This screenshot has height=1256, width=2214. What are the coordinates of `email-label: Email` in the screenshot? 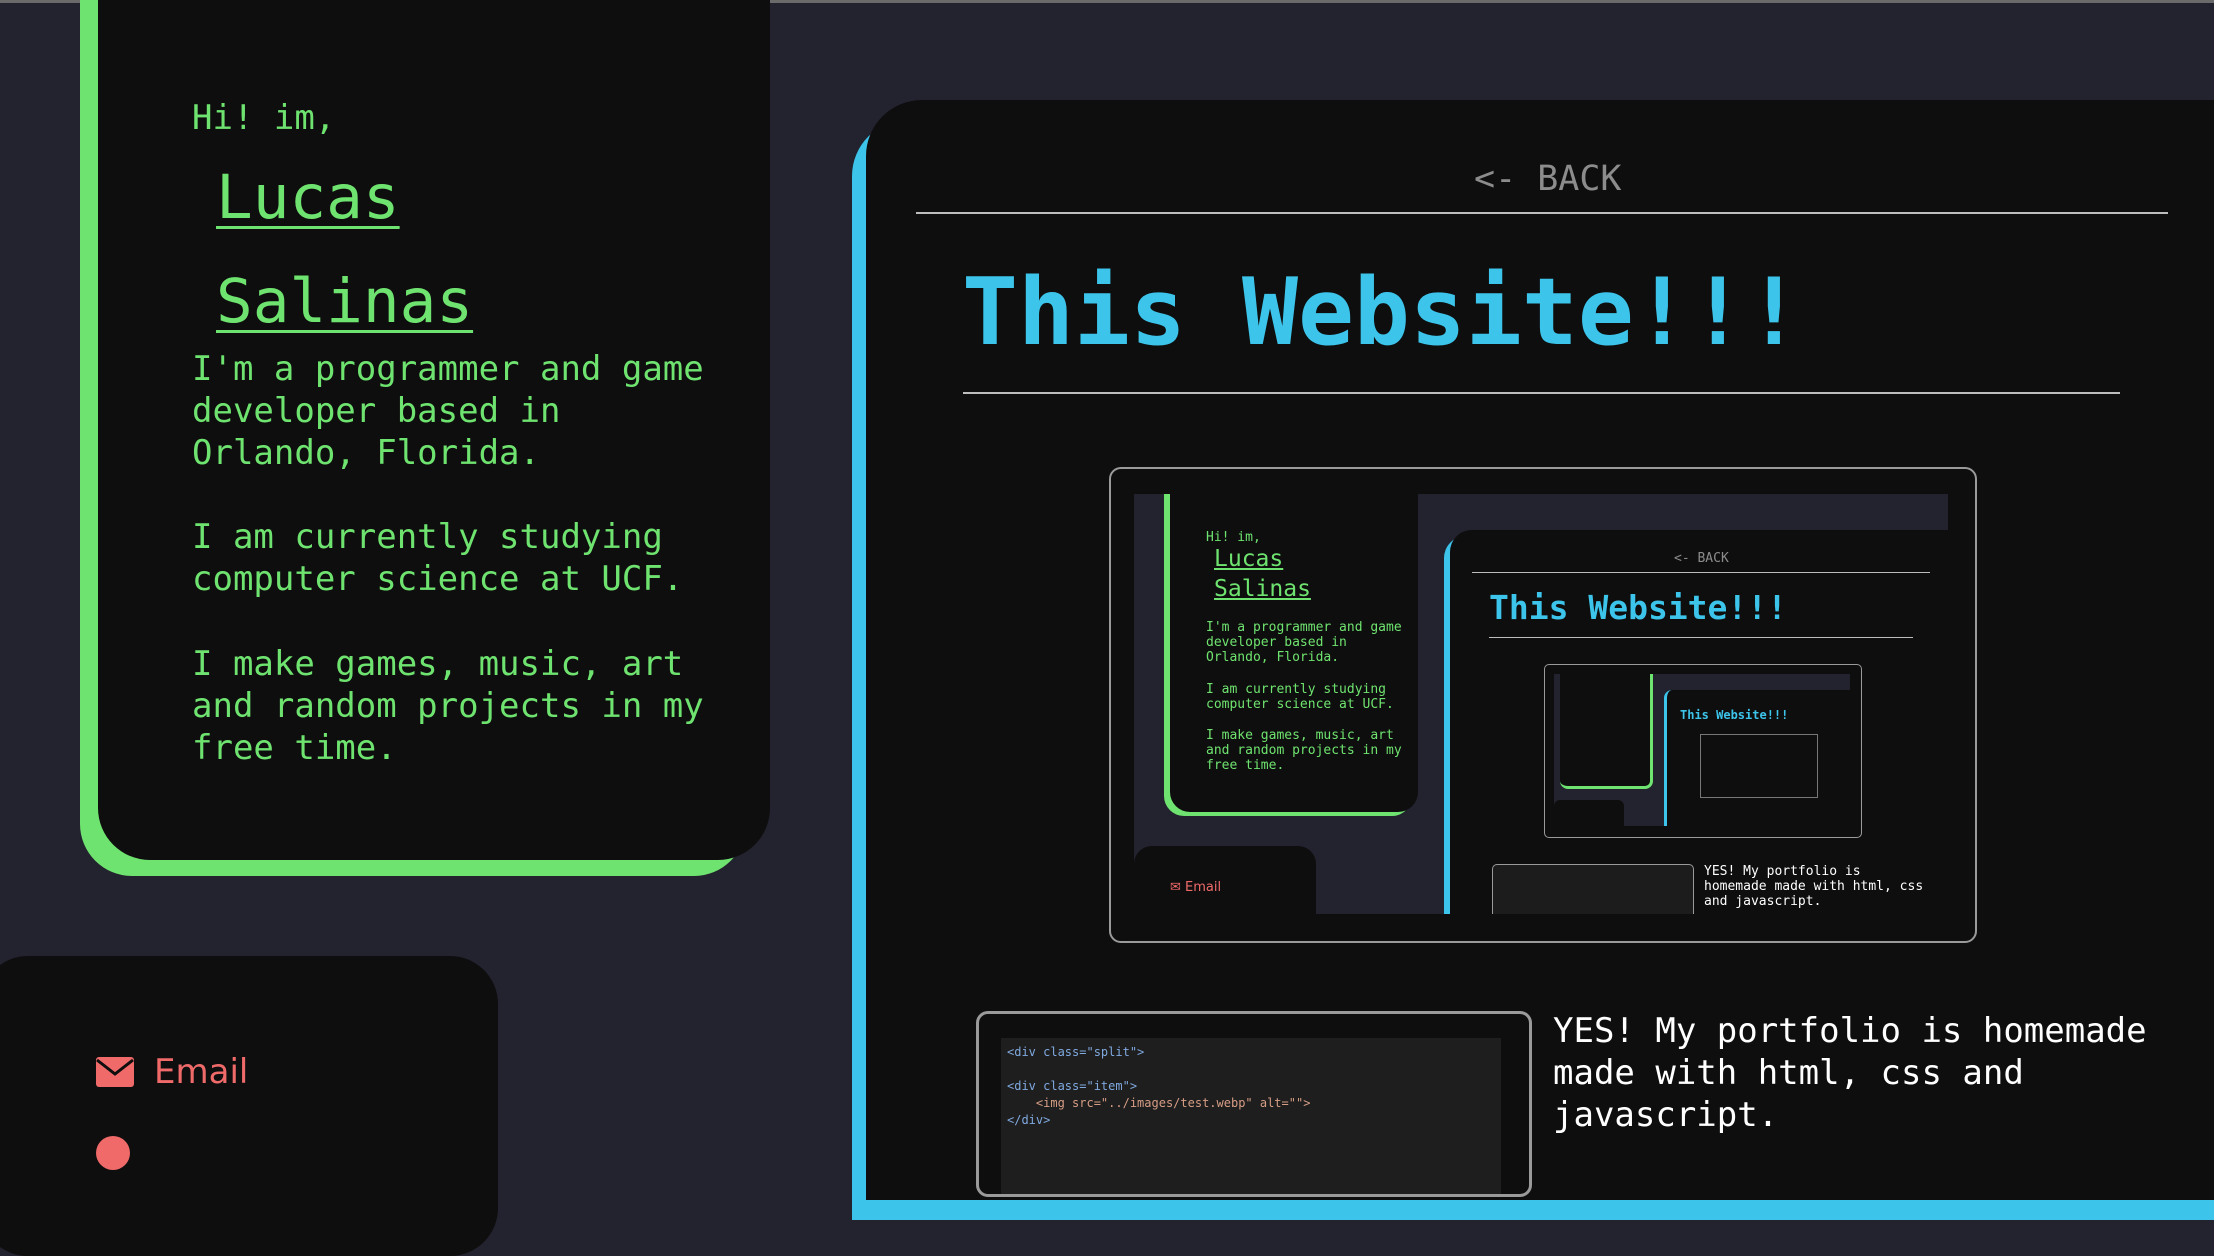 It's located at (201, 1072).